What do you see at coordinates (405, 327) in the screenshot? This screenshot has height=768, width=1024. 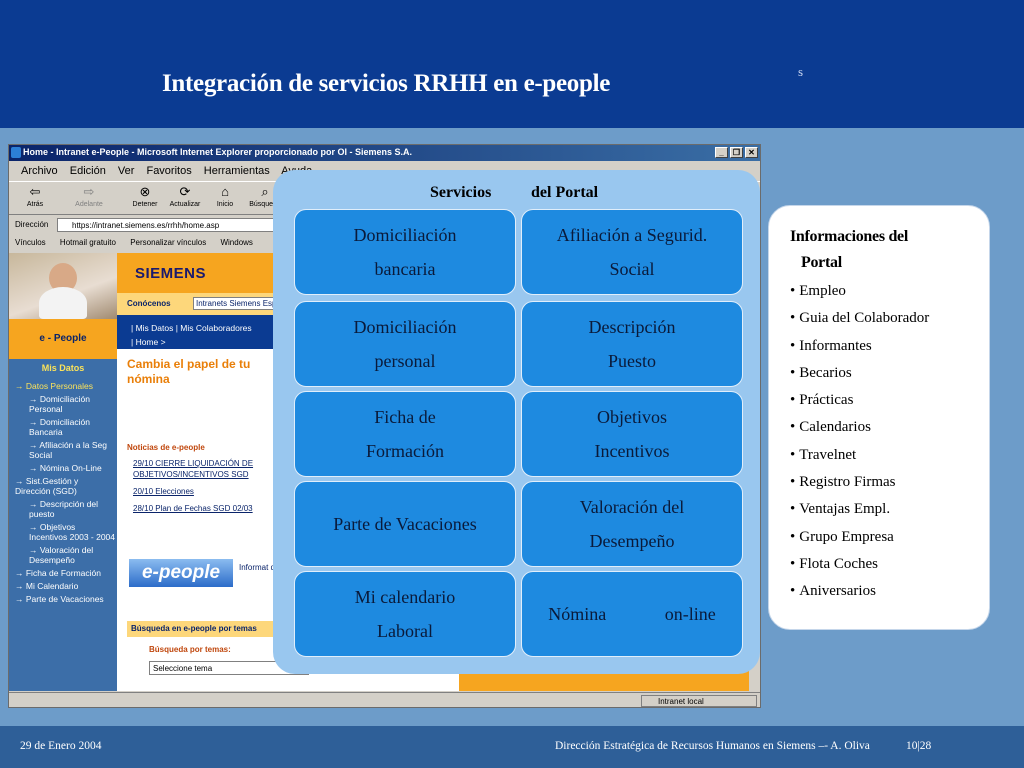 I see `service-label-line-1: Domiciliación` at bounding box center [405, 327].